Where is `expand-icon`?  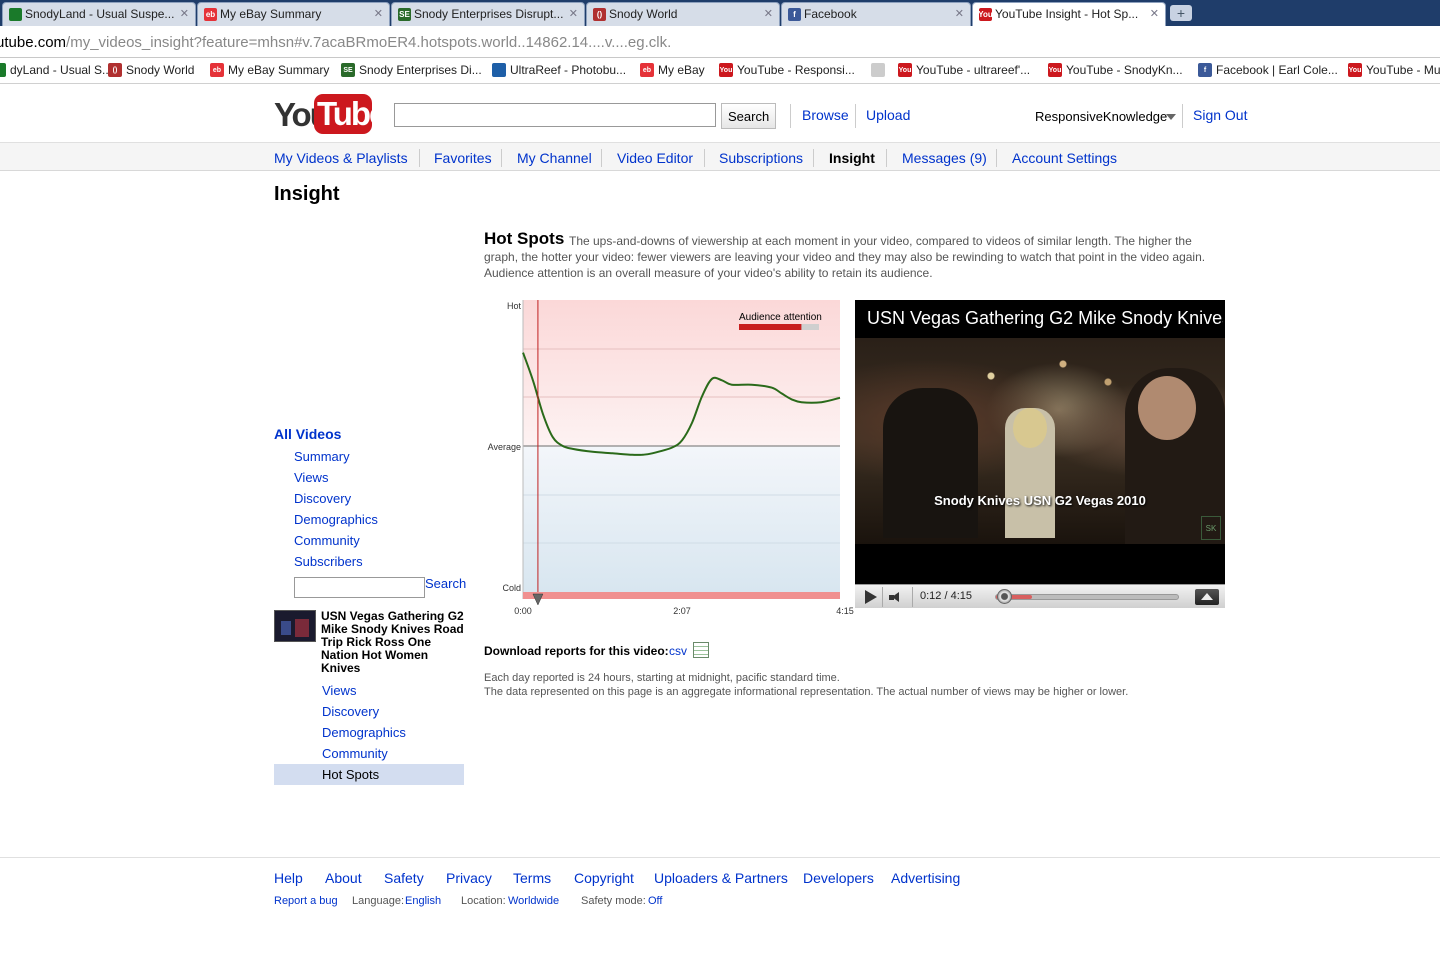
expand-icon is located at coordinates (1207, 597).